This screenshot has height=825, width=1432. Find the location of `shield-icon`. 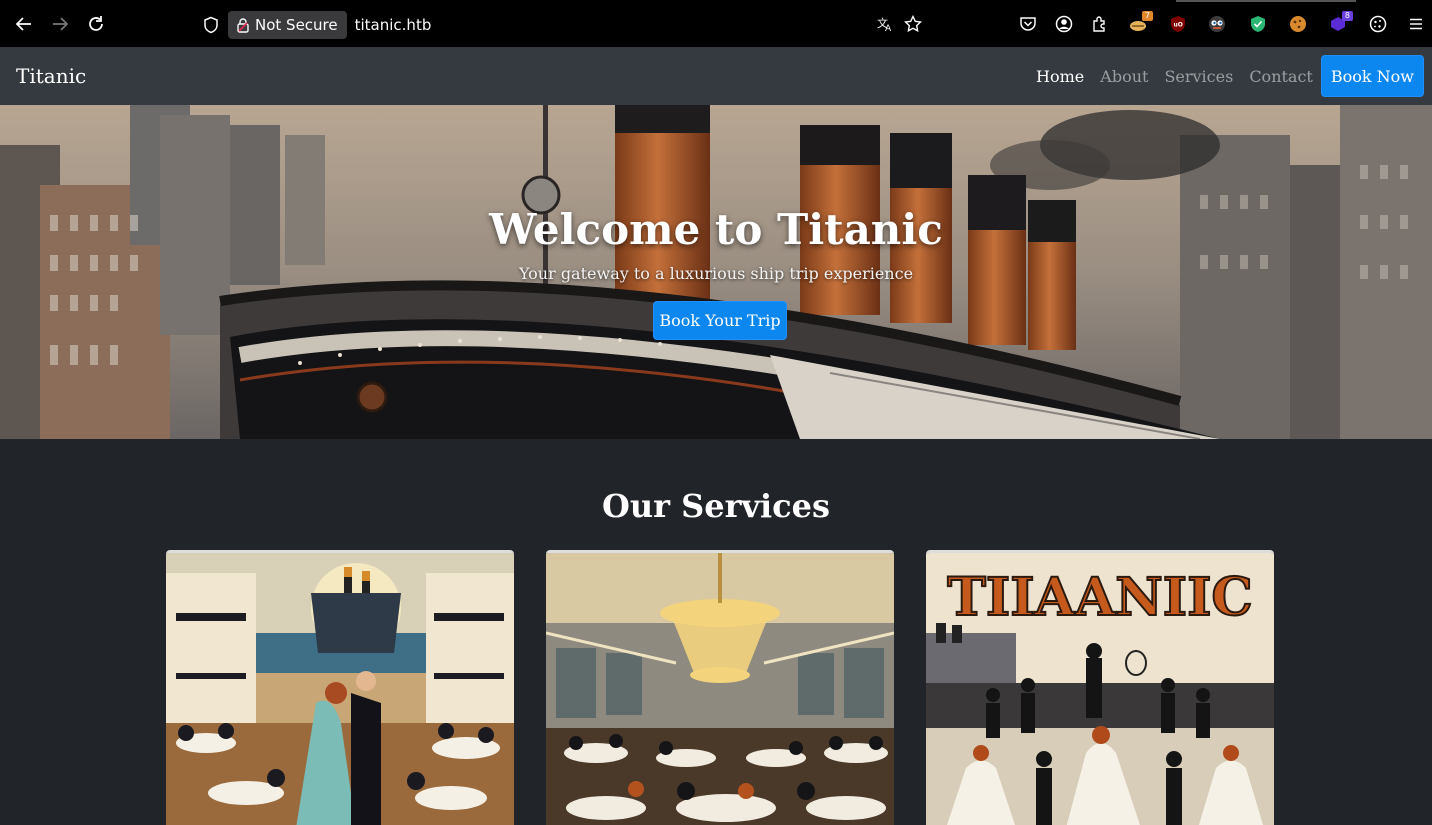

shield-icon is located at coordinates (211, 25).